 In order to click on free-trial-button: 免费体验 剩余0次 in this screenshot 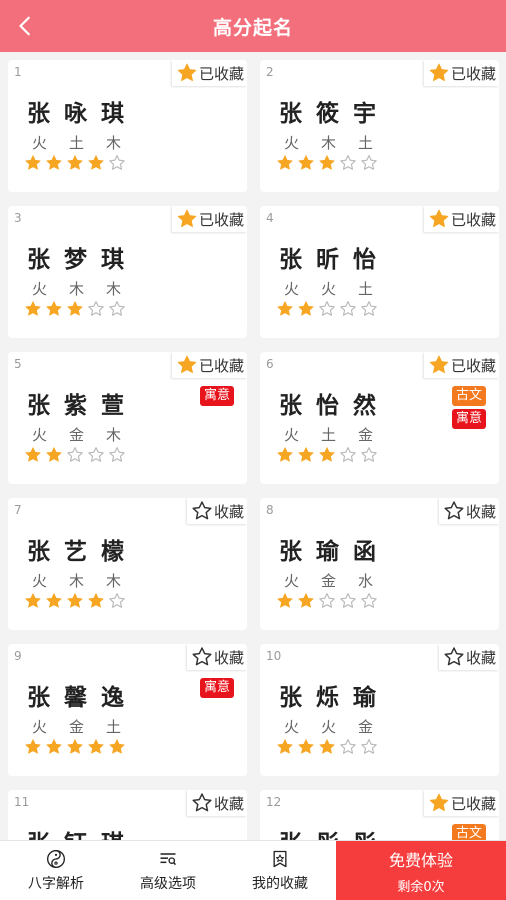, I will do `click(421, 870)`.